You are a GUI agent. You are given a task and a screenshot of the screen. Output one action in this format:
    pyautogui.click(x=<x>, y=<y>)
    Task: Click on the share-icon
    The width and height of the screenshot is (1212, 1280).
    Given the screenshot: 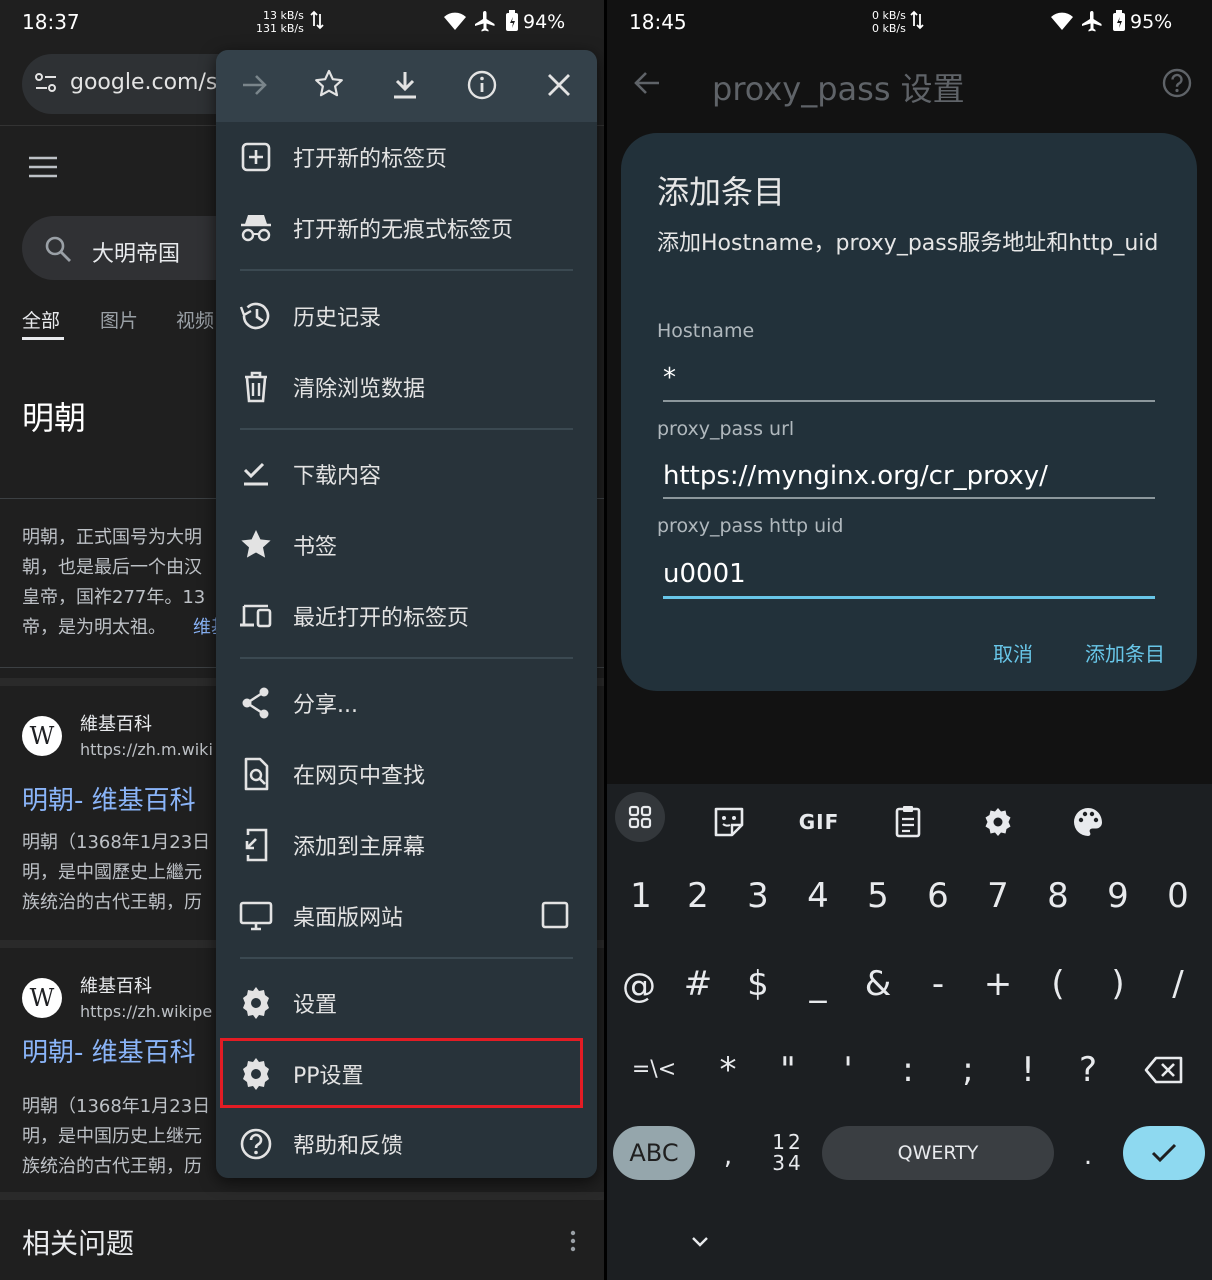 What is the action you would take?
    pyautogui.click(x=255, y=703)
    